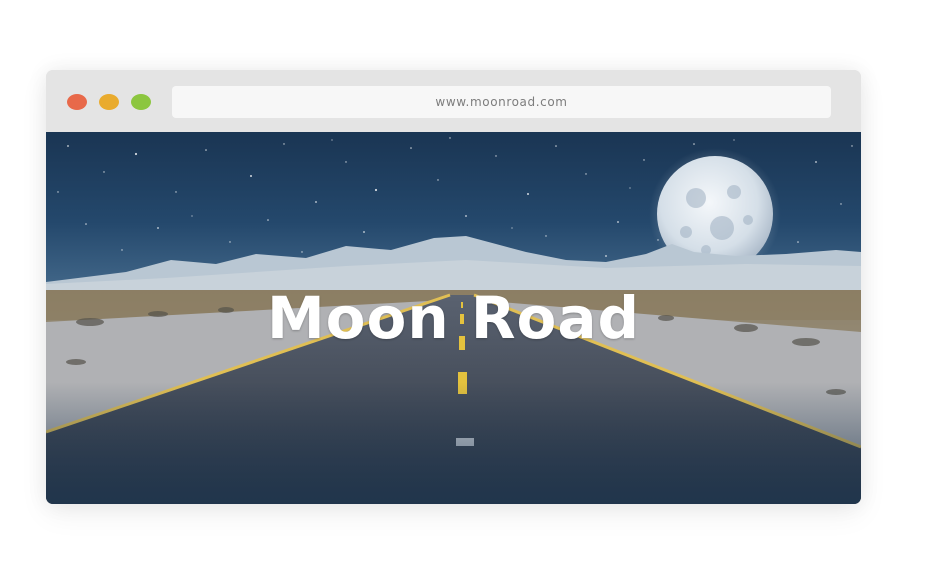 Image resolution: width=935 pixels, height=584 pixels. Describe the element at coordinates (141, 102) in the screenshot. I see `maximize-window-button` at that location.